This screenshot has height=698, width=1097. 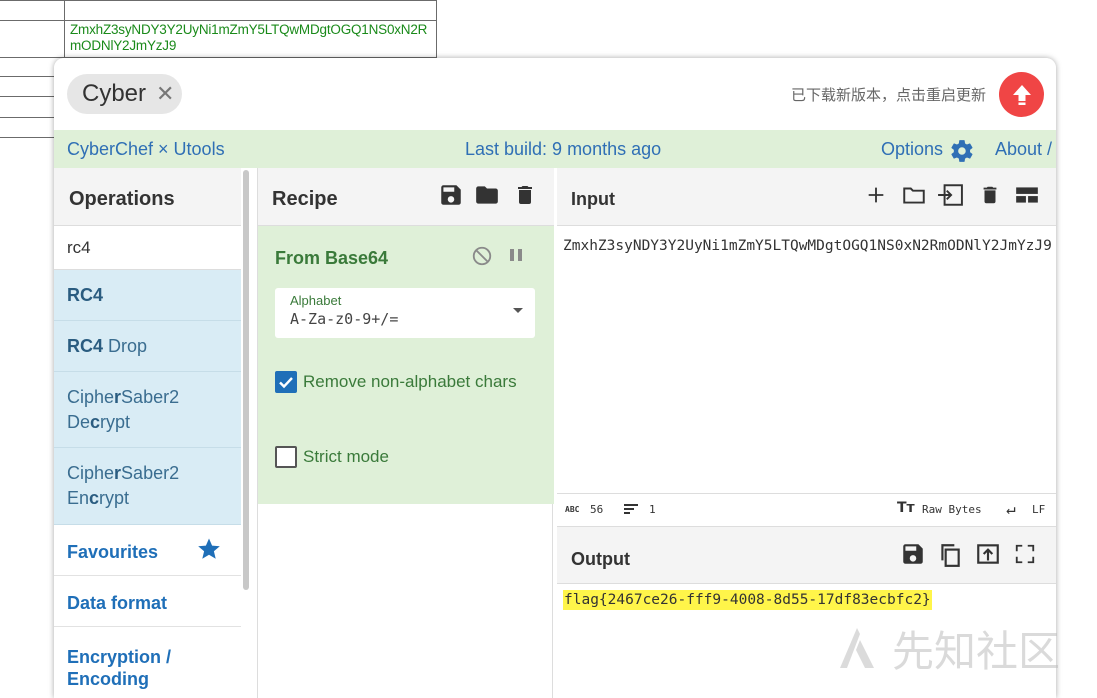 What do you see at coordinates (555, 94) in the screenshot?
I see `window-topbar: Cyber ✕ 已下载新版本，点击重启更新` at bounding box center [555, 94].